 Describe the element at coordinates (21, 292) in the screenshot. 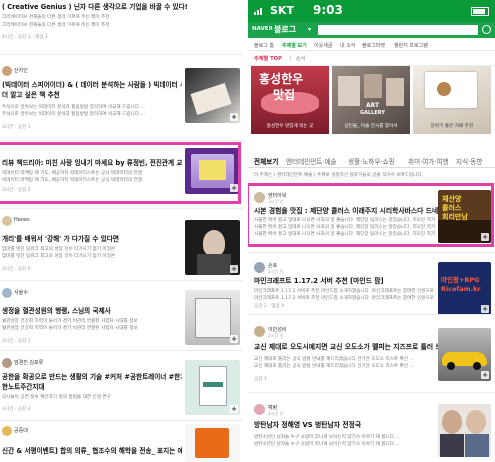

I see `blogger-name: 서울수` at that location.